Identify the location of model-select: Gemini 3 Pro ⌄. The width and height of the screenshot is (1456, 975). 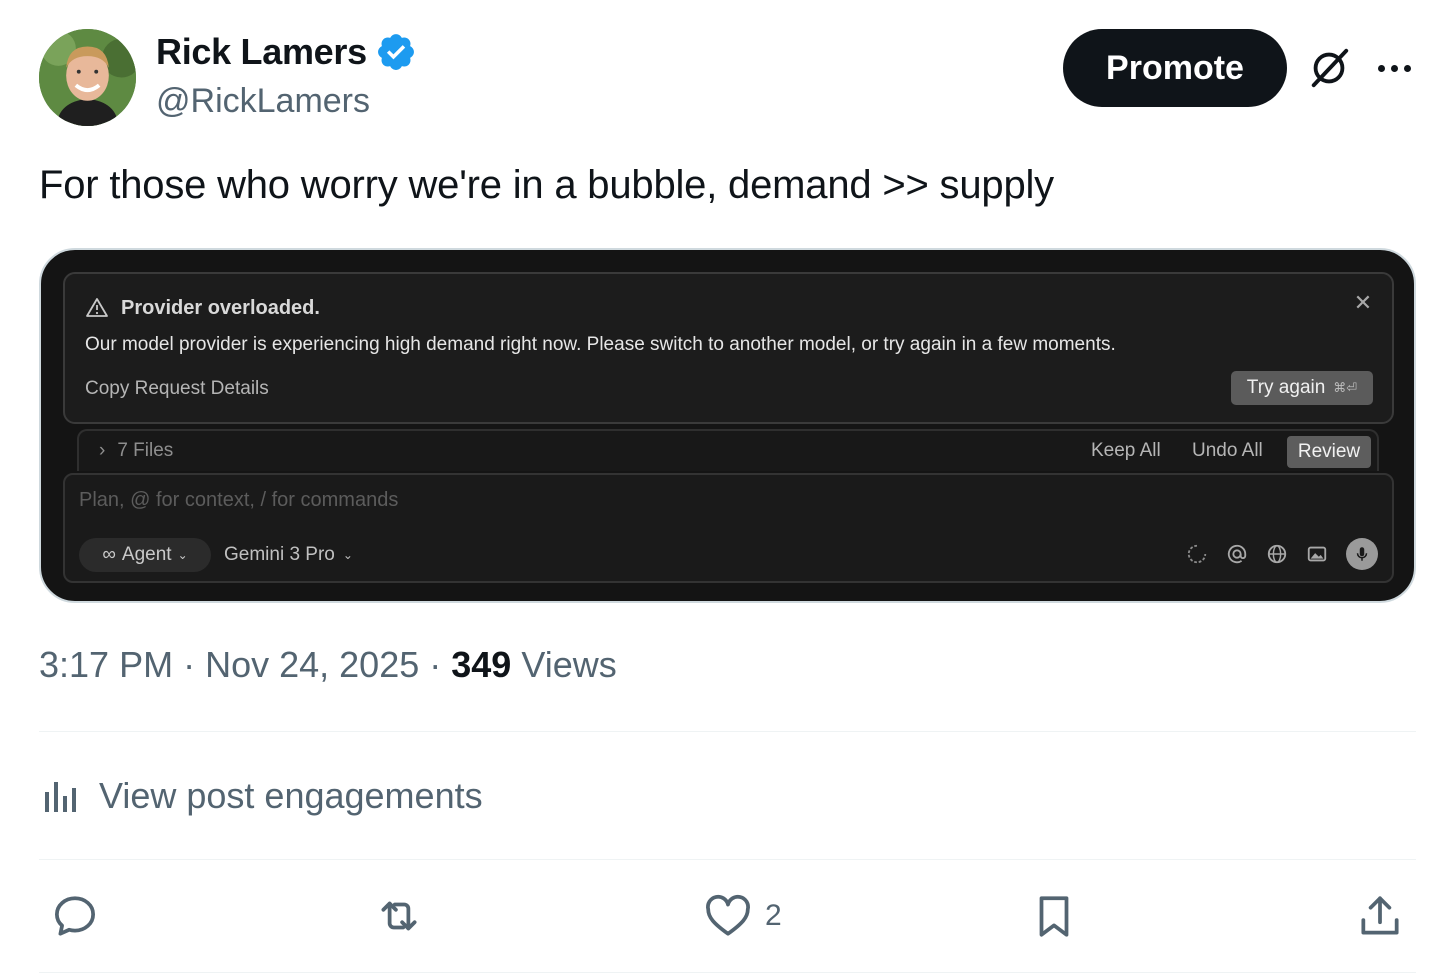
(288, 555).